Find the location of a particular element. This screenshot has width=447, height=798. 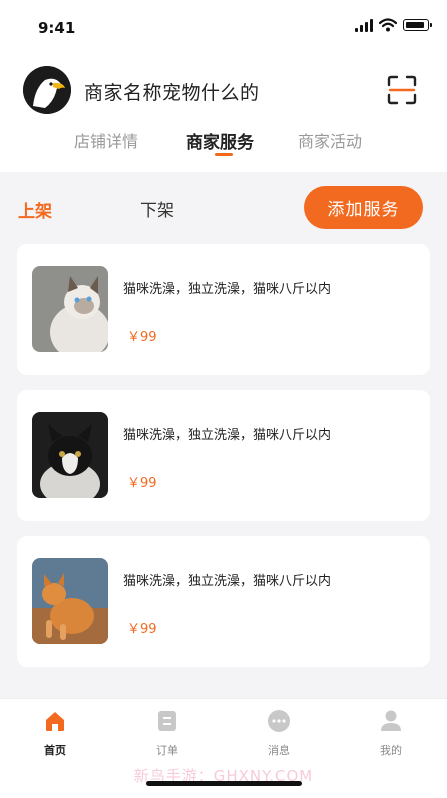

tabbar-profile: 我的 is located at coordinates (391, 733).